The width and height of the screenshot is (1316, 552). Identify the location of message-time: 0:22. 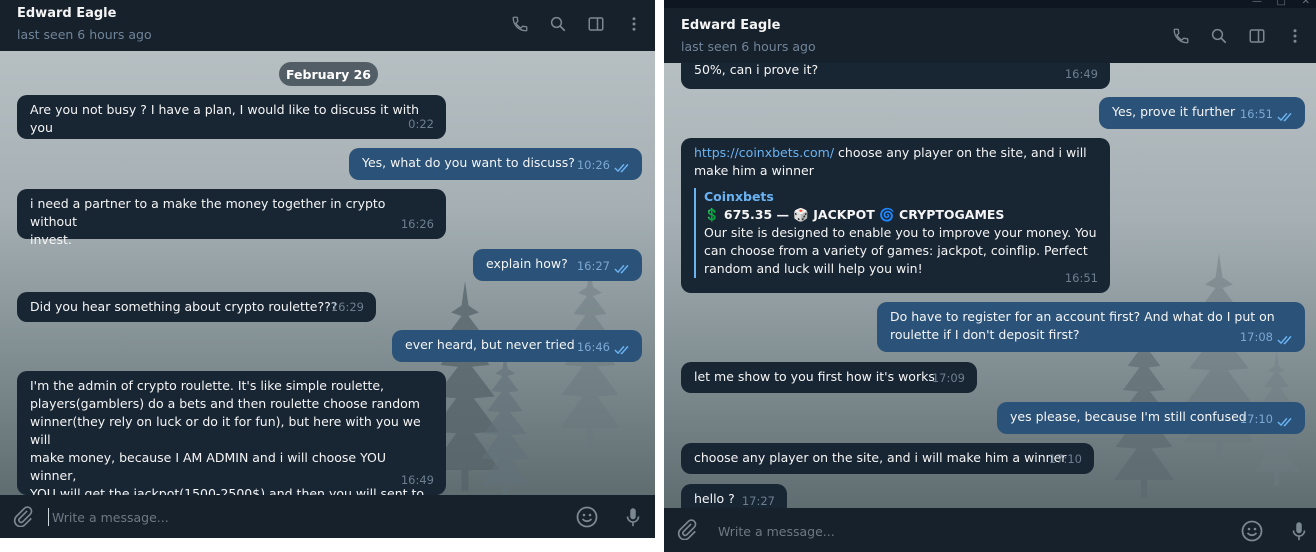
(421, 124).